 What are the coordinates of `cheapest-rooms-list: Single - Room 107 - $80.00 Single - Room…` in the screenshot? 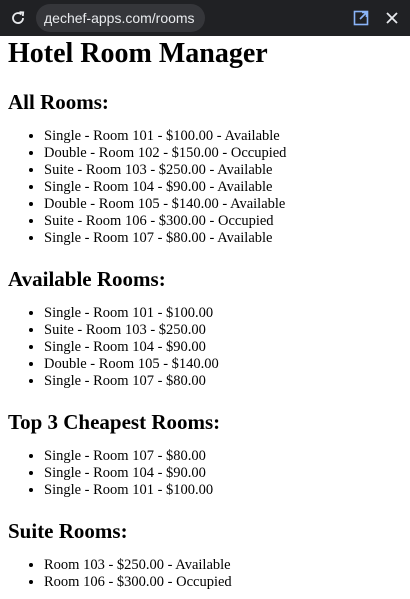 It's located at (205, 473).